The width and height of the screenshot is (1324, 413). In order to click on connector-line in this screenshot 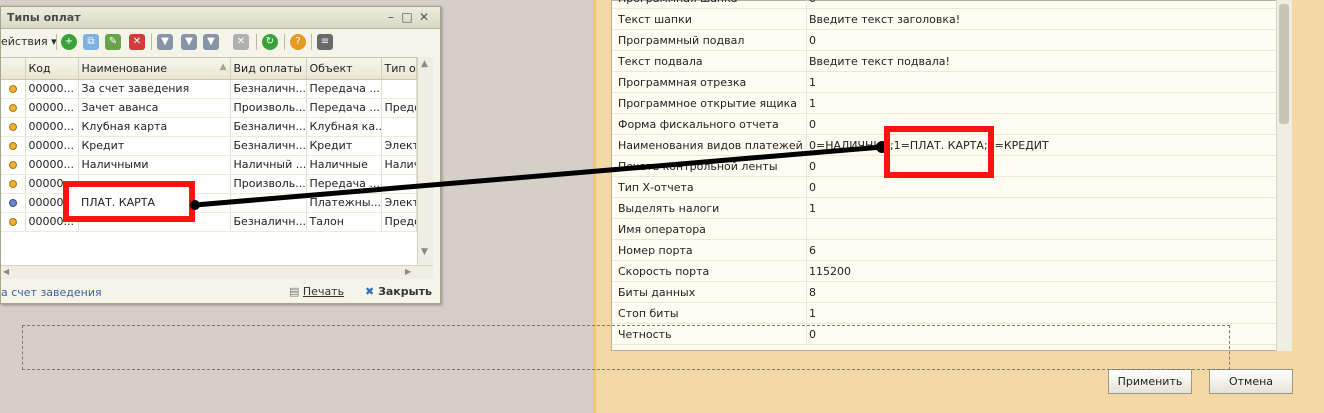, I will do `click(538, 176)`.